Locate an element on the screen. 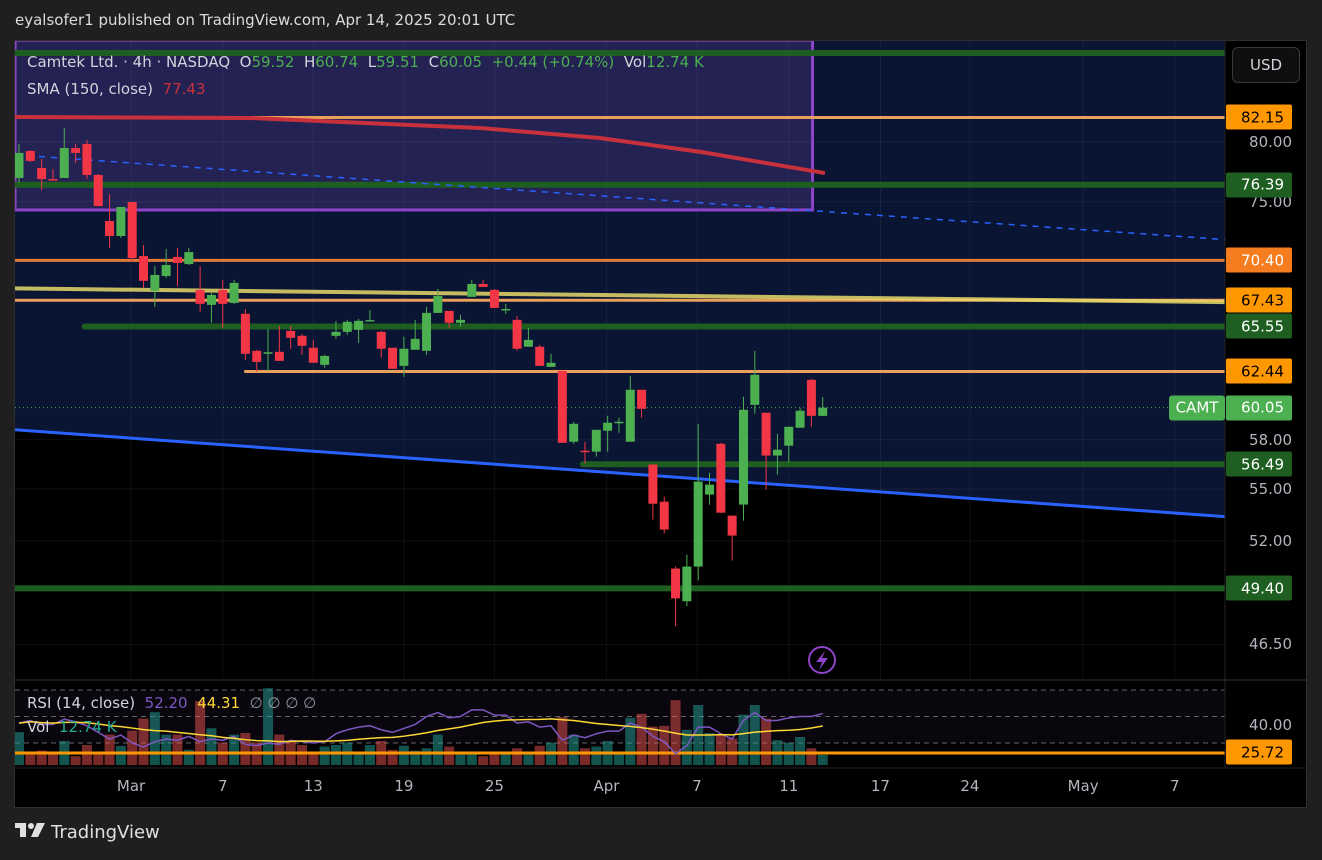 This screenshot has width=1322, height=860. price-tag: 82.15 is located at coordinates (1259, 117).